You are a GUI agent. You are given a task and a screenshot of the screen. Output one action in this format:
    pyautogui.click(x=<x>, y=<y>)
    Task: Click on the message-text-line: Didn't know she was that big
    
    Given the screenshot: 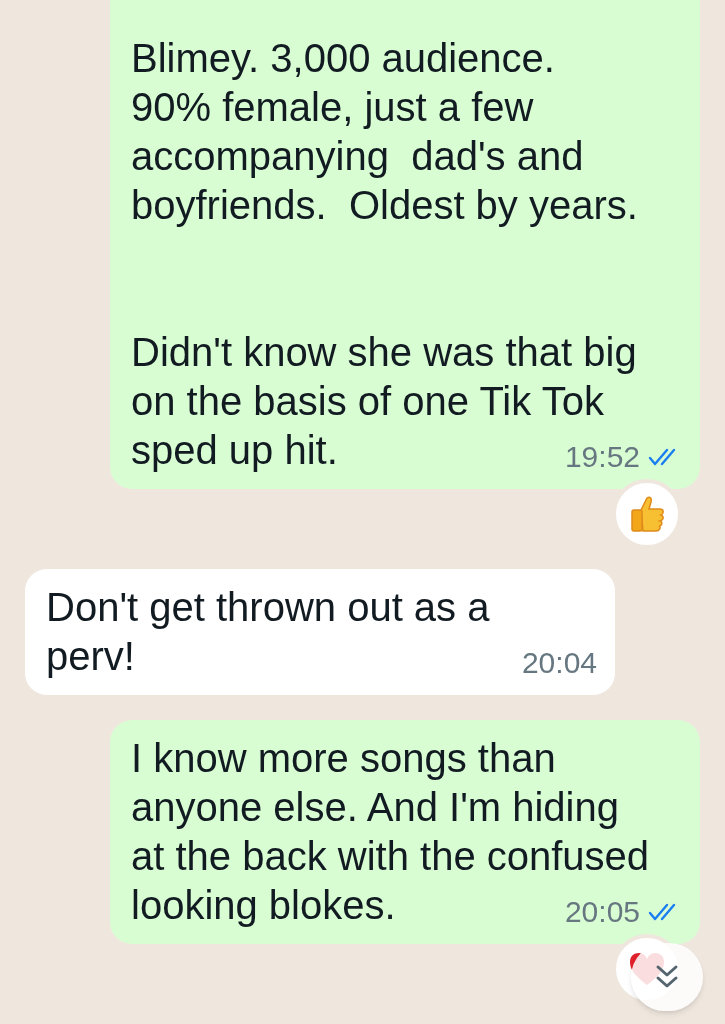 What is the action you would take?
    pyautogui.click(x=384, y=352)
    